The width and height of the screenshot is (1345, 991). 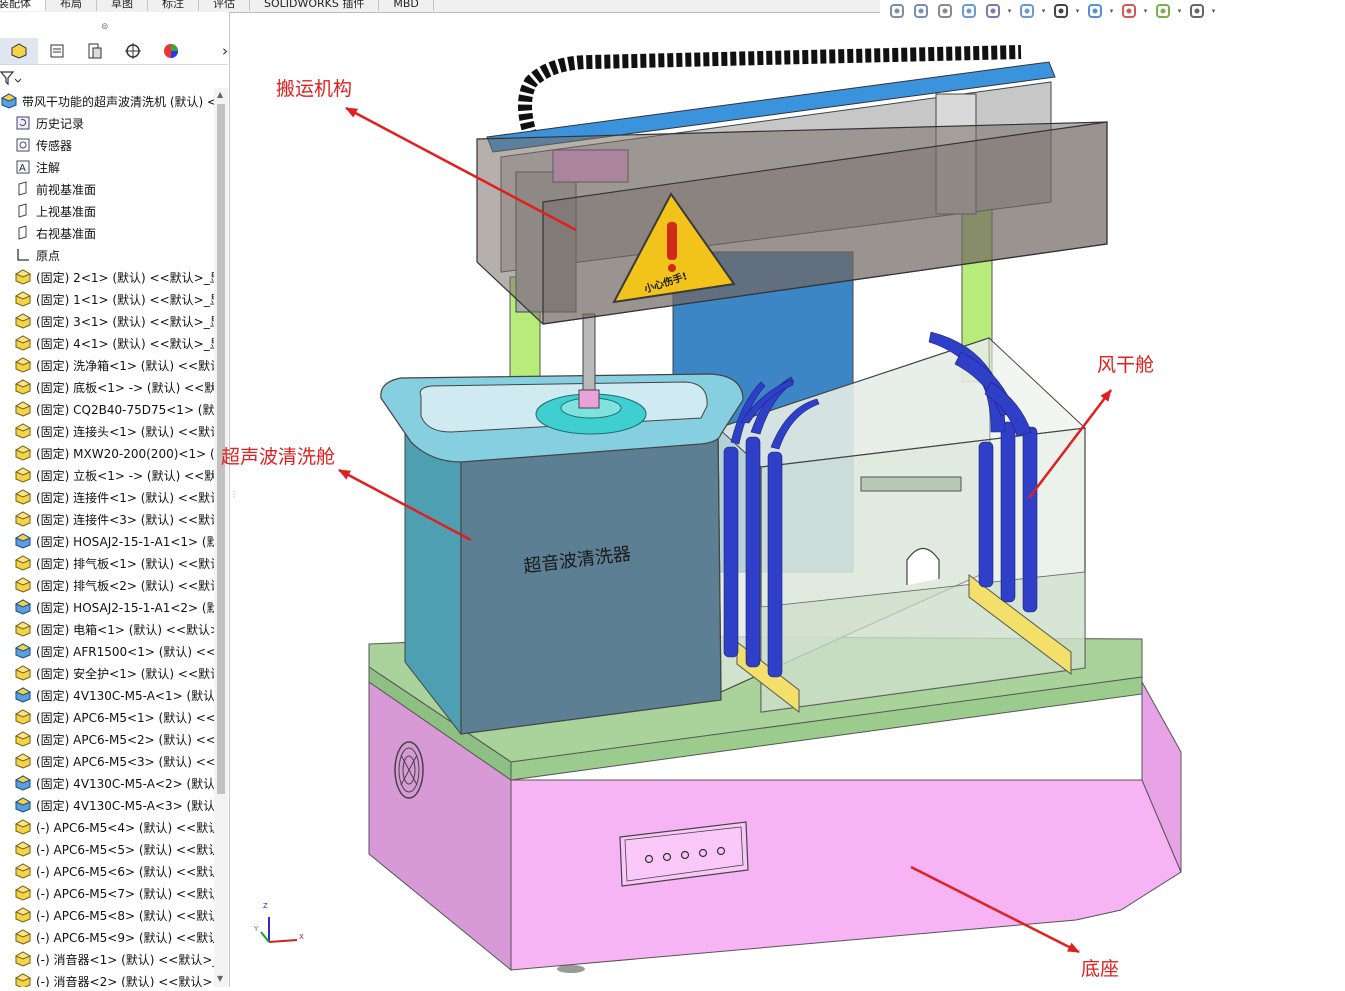 What do you see at coordinates (107, 673) in the screenshot?
I see `tree-item: (固定) 安全护<1> (默认) <<默认` at bounding box center [107, 673].